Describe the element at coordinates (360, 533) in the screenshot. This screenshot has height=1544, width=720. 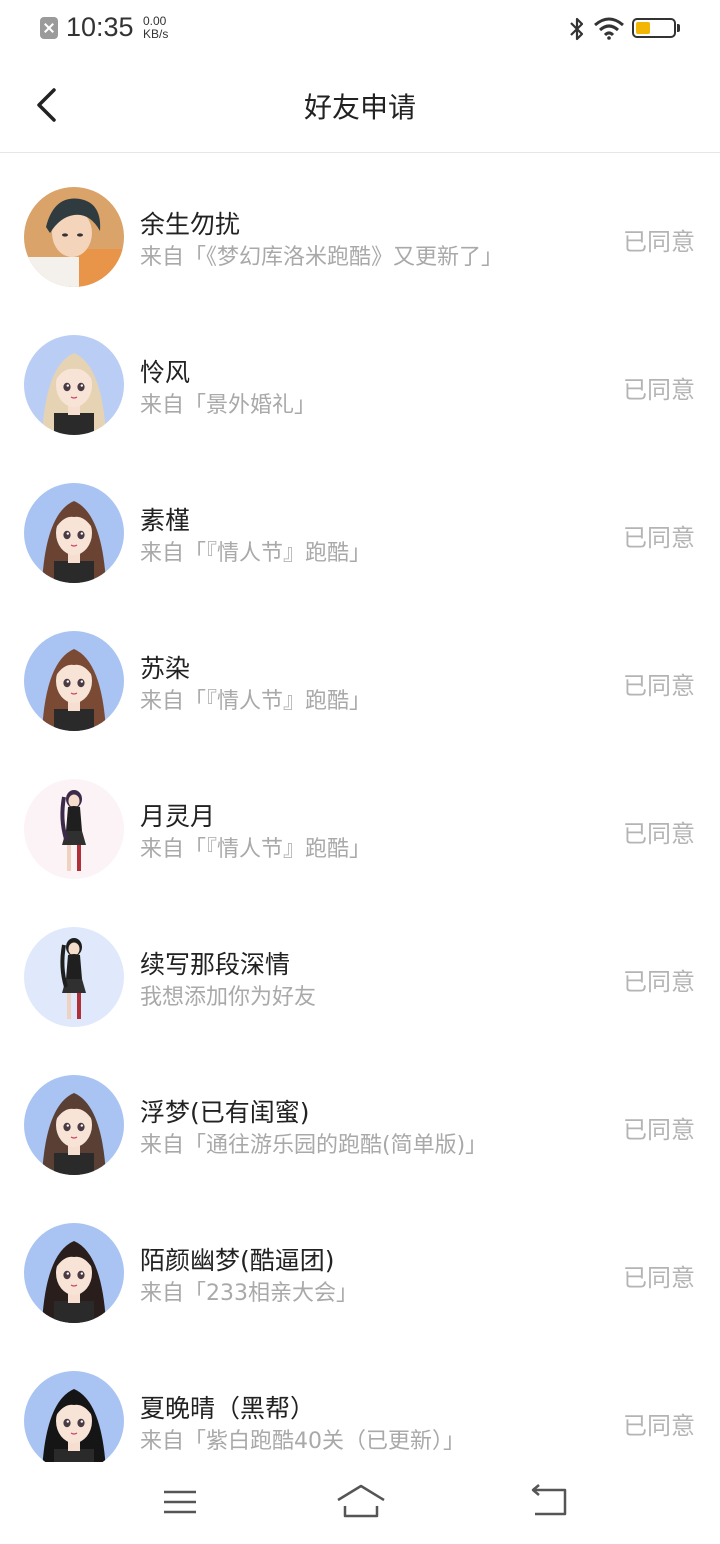
I see `friend-request-row: 素槿来自「『情人节』跑酷」 已同意` at that location.